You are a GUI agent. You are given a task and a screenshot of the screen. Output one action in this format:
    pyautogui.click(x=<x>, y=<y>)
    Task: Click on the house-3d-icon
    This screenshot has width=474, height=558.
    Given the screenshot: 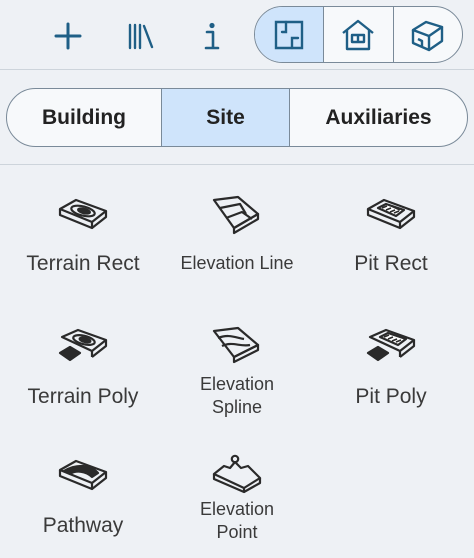 What is the action you would take?
    pyautogui.click(x=427, y=35)
    